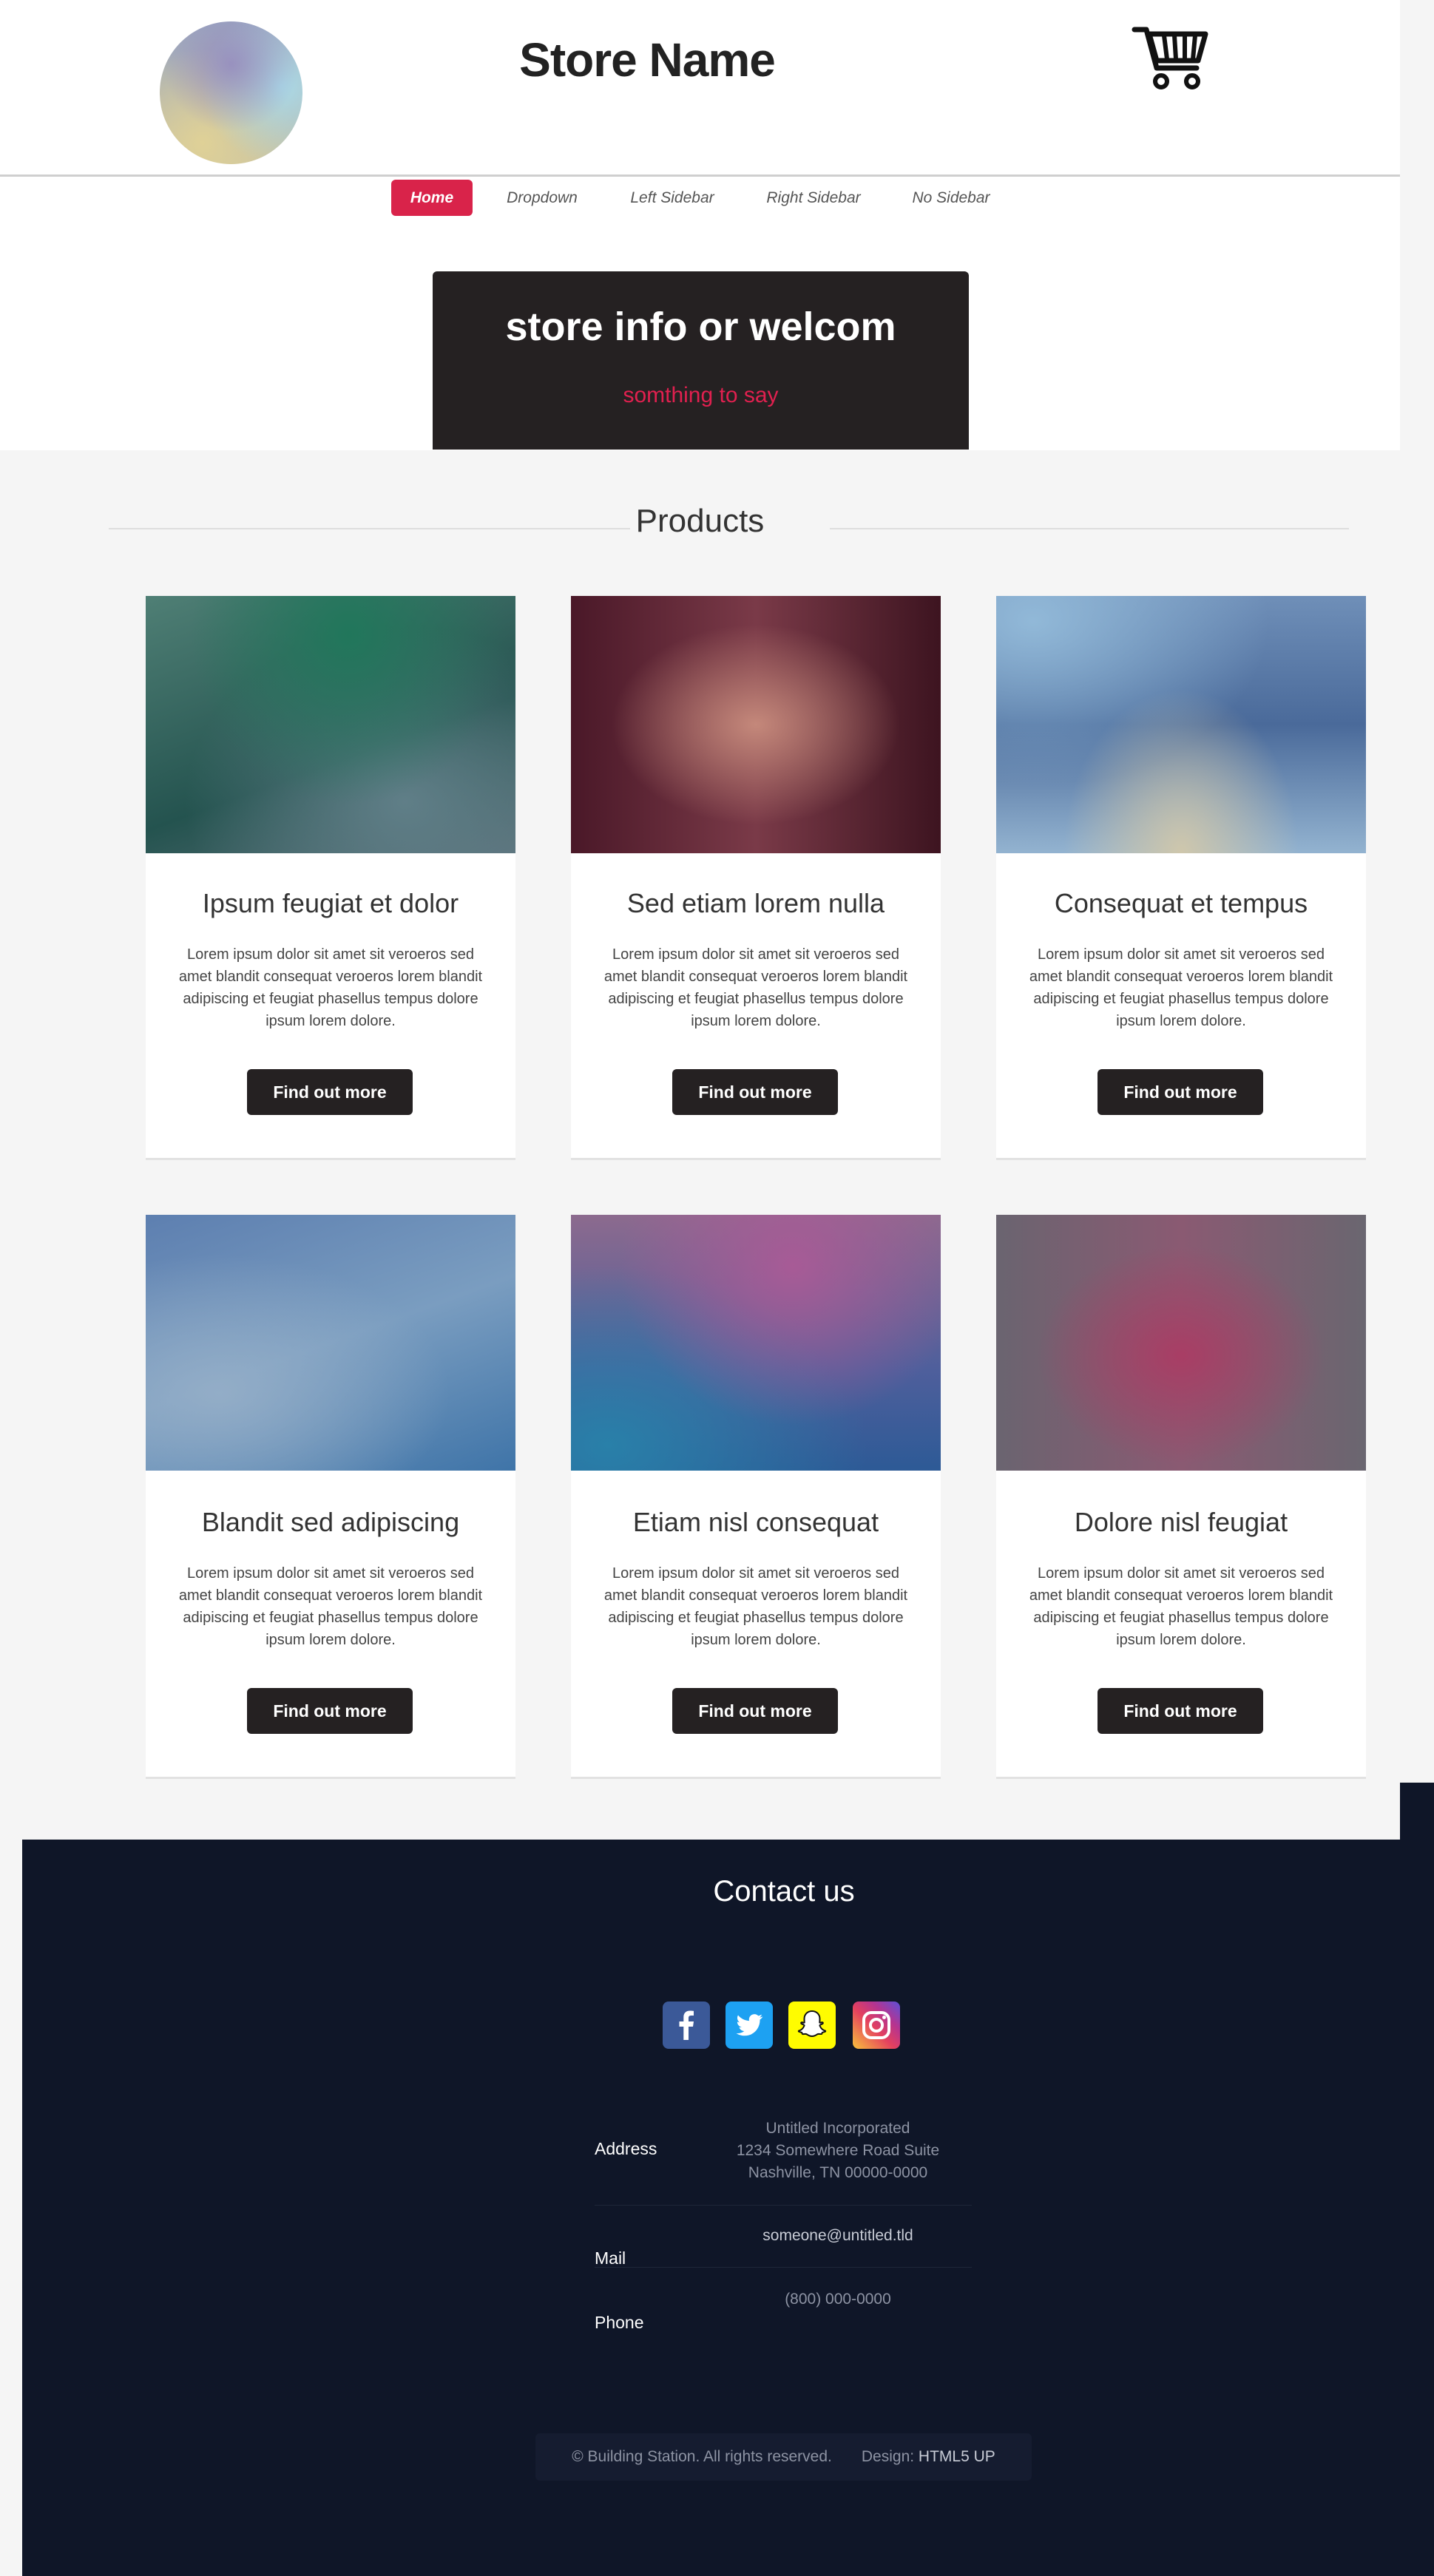  I want to click on site-header: Store Name, so click(700, 88).